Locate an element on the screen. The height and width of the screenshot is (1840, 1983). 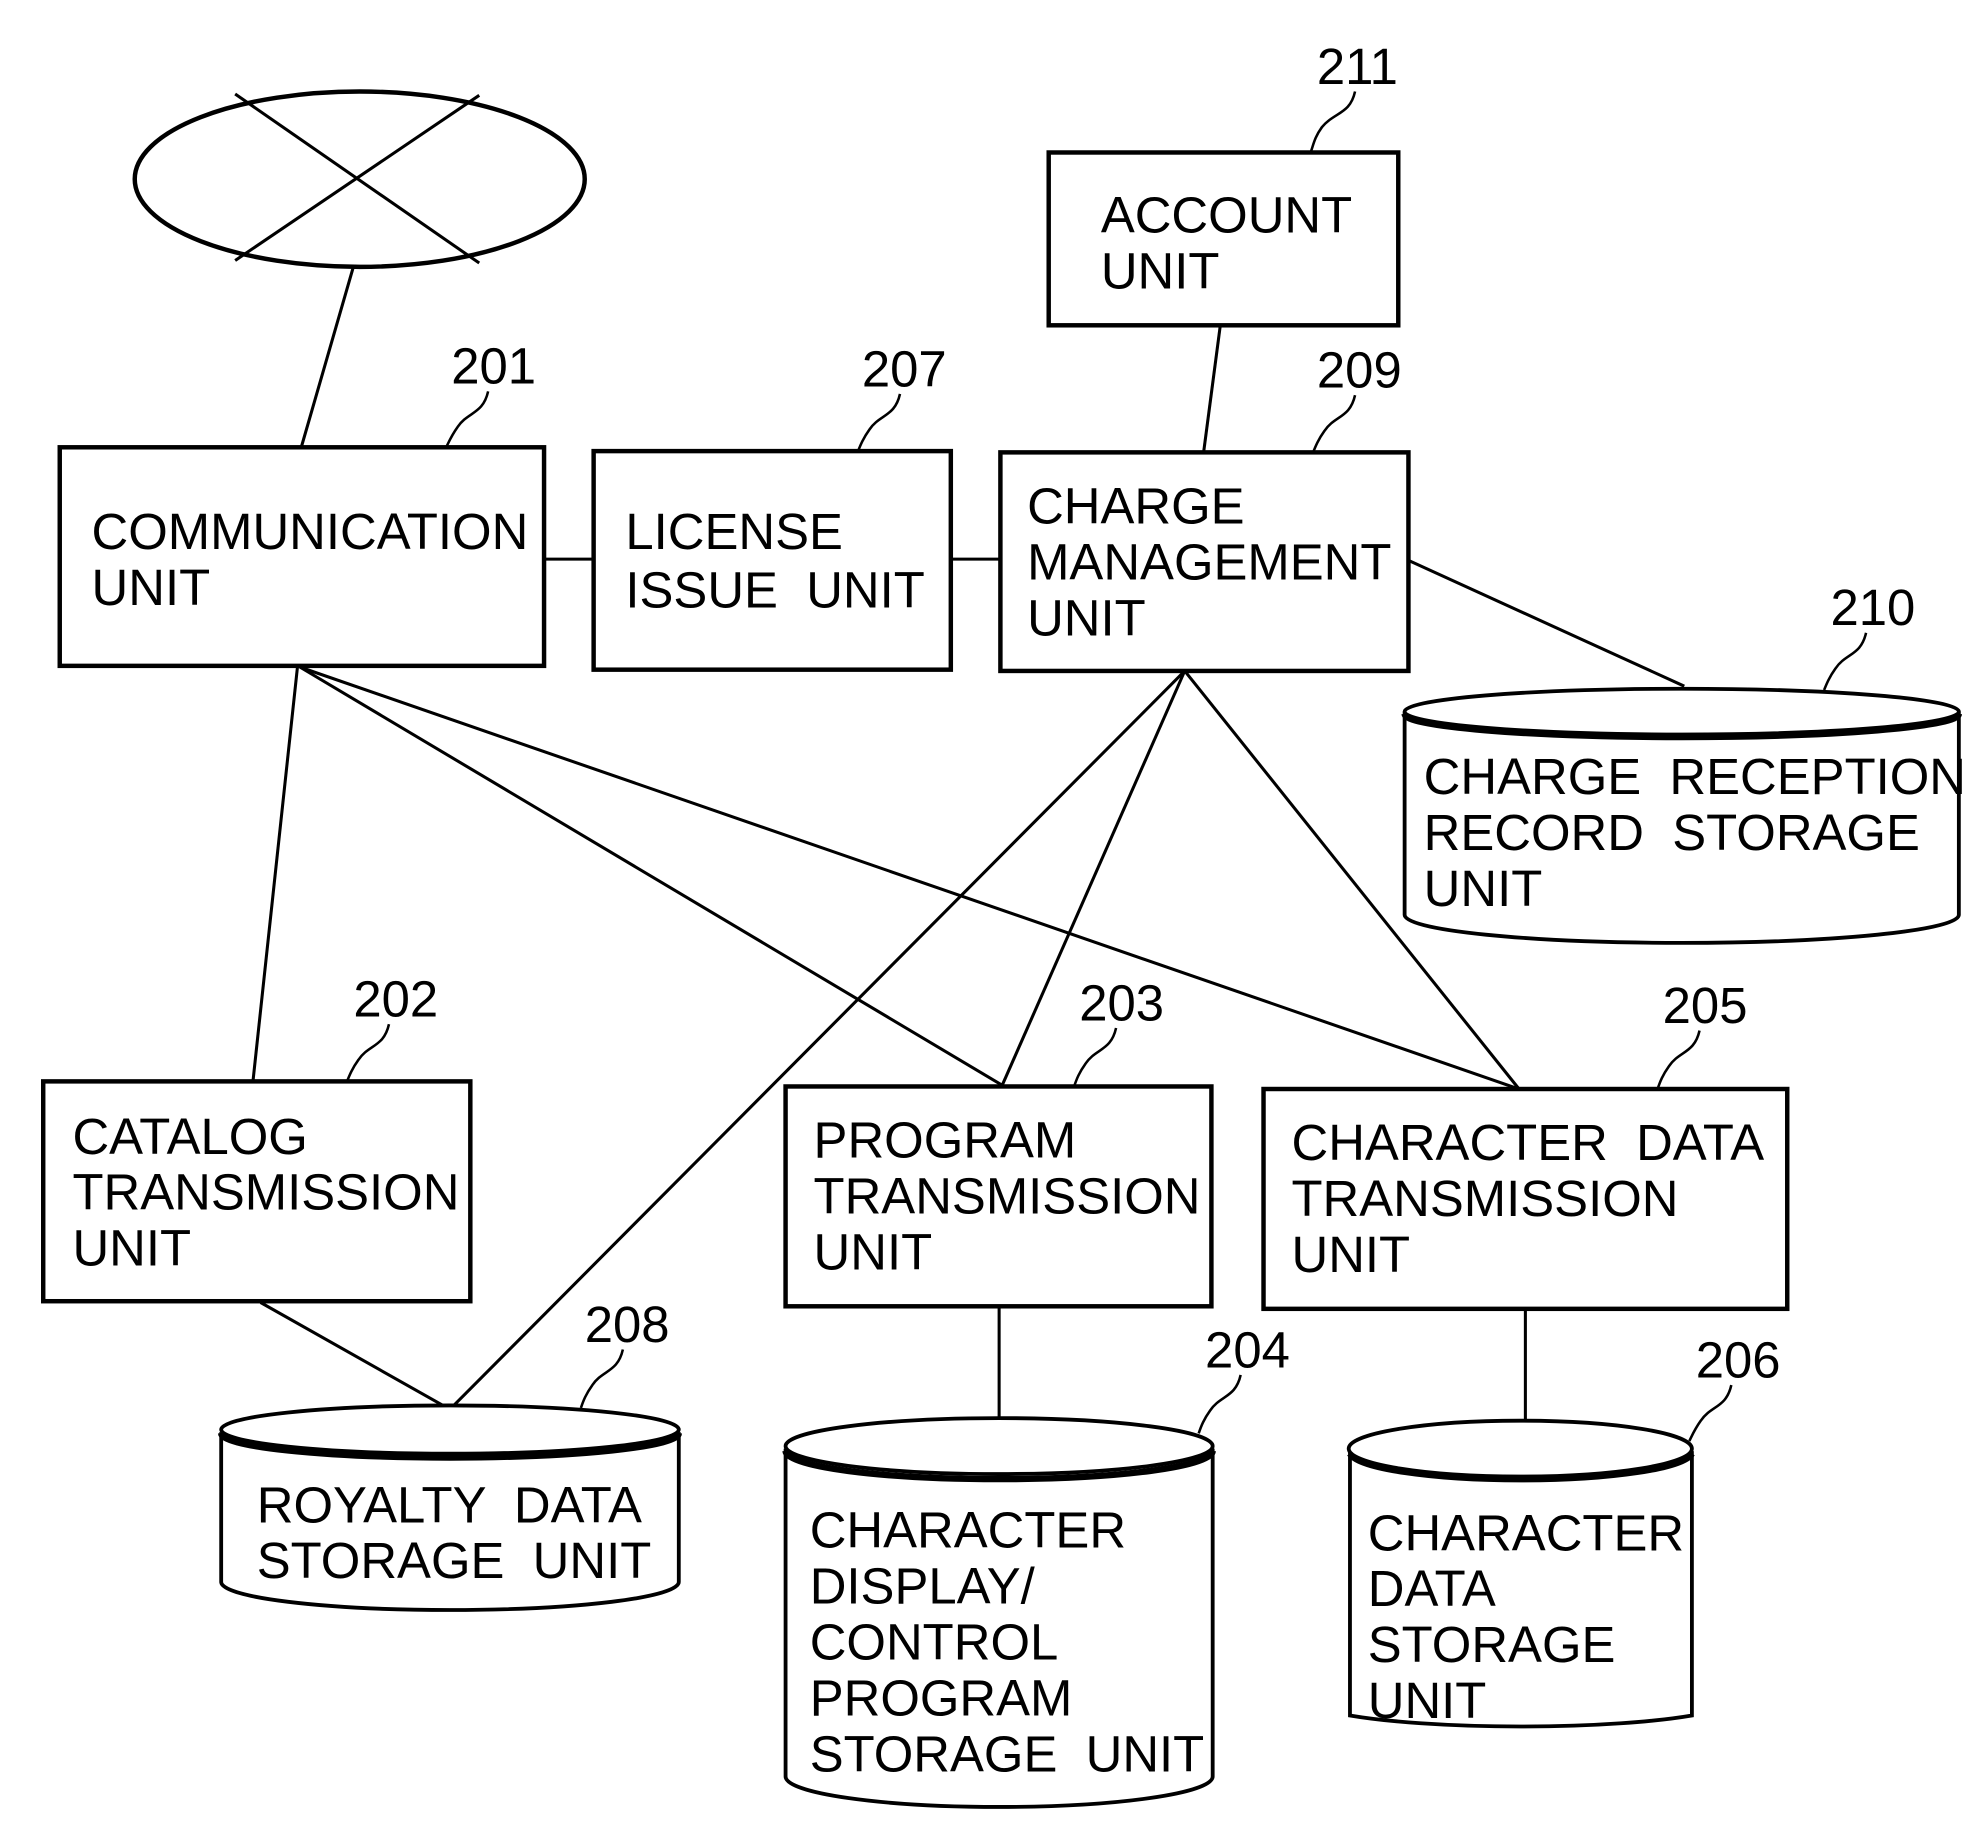
charge-reception-record-storage: CHARGE RECEPTION RECORD STORAGE UNIT 210 is located at coordinates (1683, 762).